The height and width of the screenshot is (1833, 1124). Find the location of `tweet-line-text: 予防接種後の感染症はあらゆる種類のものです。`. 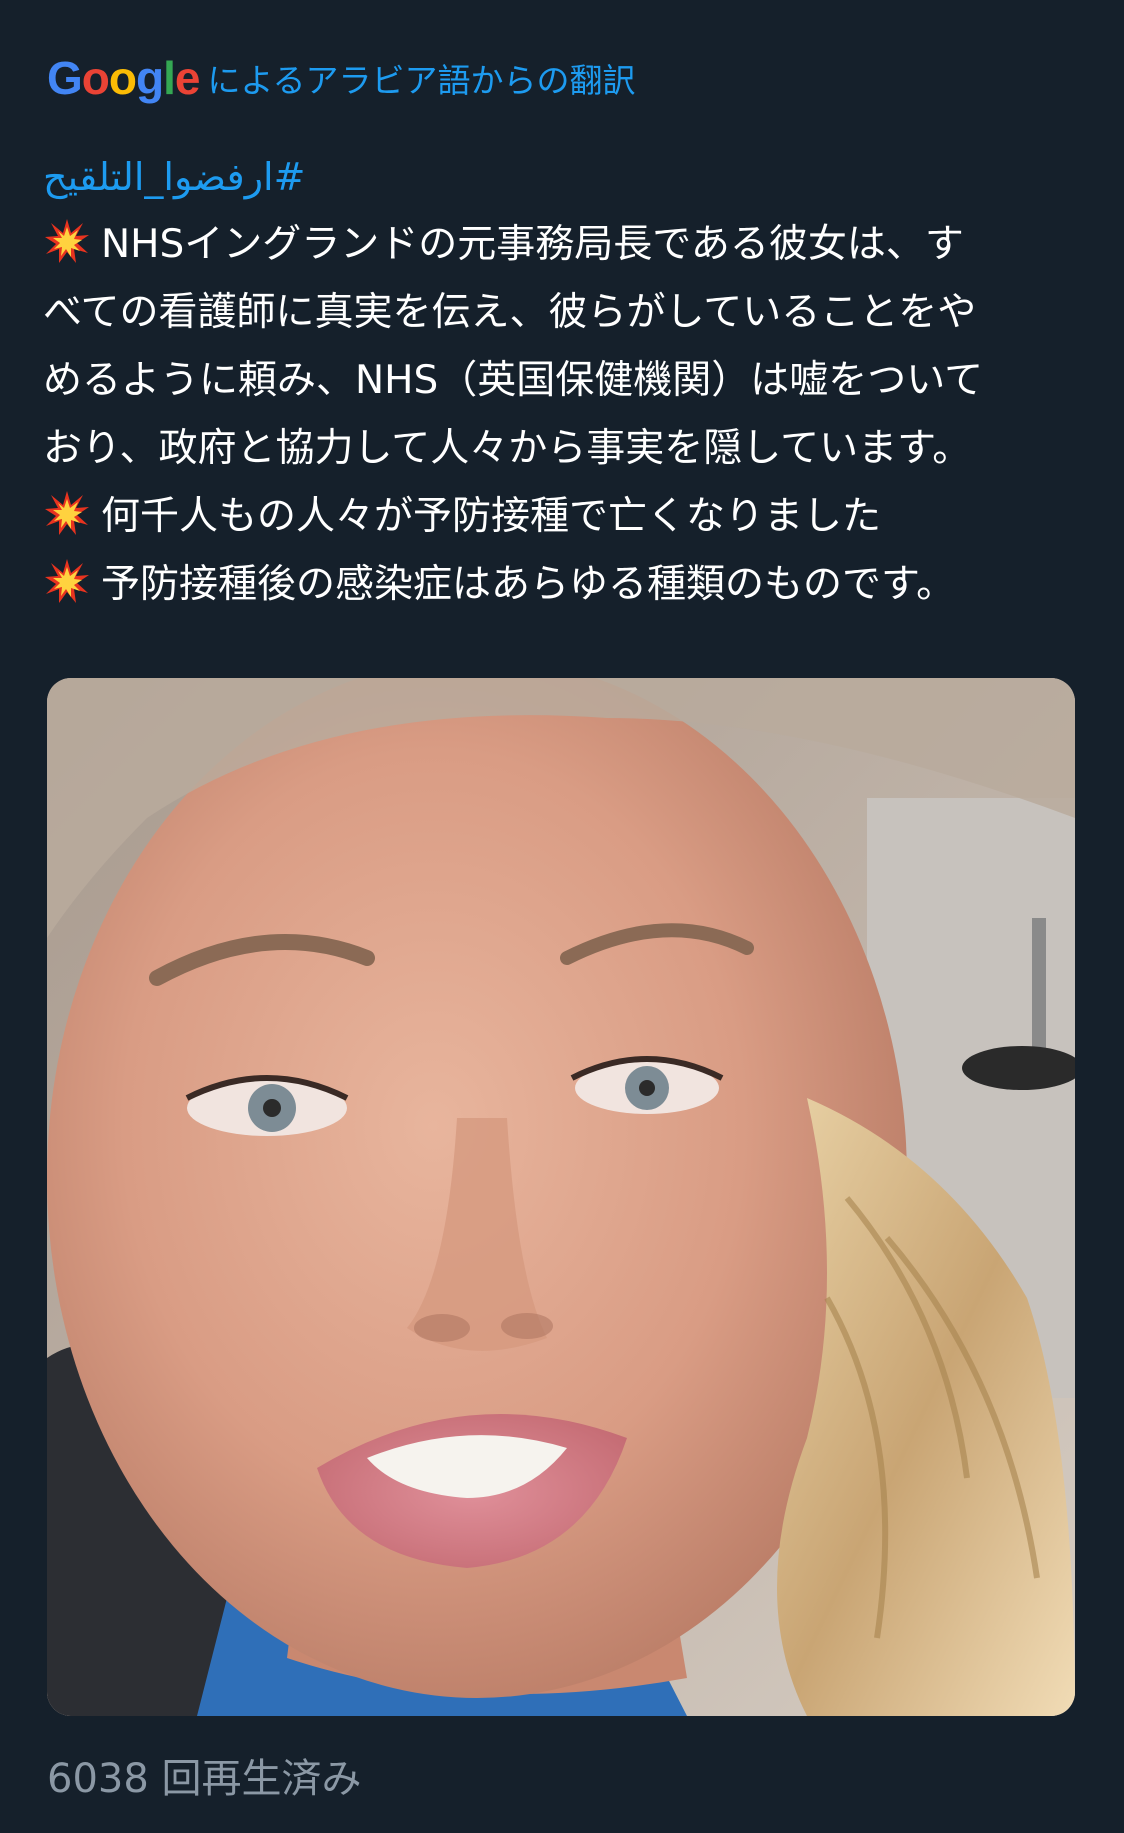

tweet-line-text: 予防接種後の感染症はあらゆる種類のものです。 is located at coordinates (528, 584).